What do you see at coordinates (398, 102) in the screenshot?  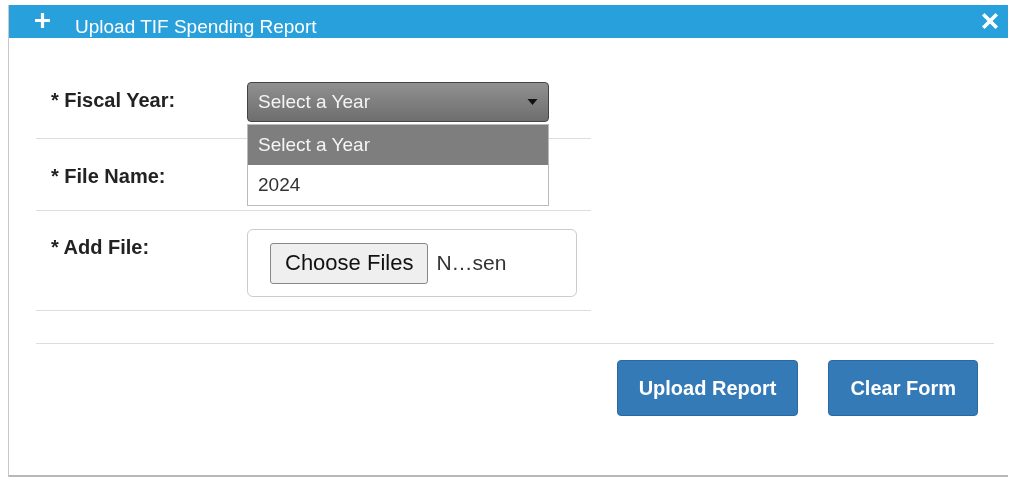 I see `year-dropdown: Select a Year` at bounding box center [398, 102].